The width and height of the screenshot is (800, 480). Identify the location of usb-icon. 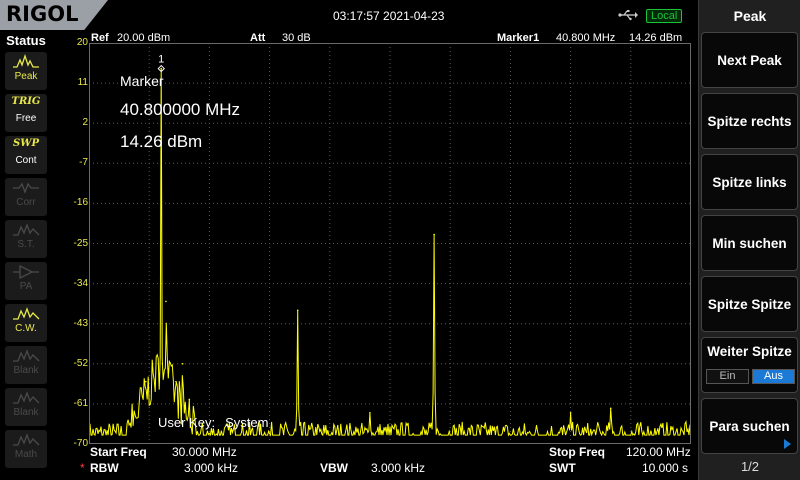
(628, 15).